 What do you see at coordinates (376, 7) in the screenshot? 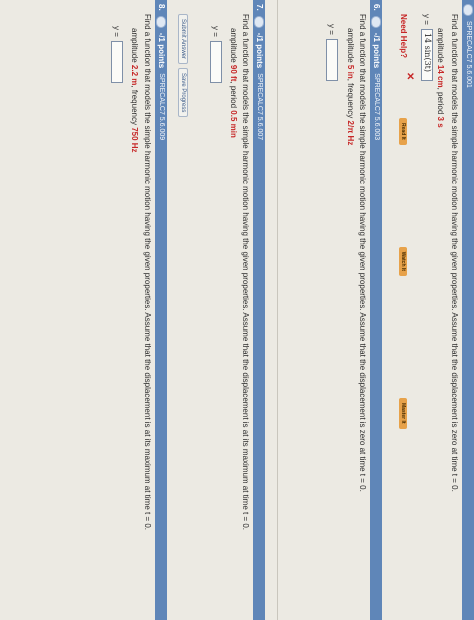
I see `question-6-number: 6.` at bounding box center [376, 7].